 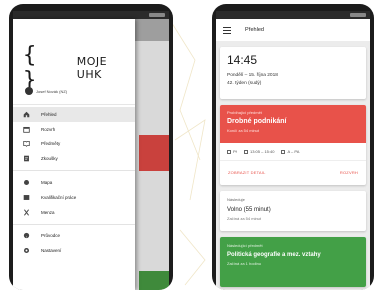 What do you see at coordinates (74, 212) in the screenshot?
I see `drawer-item-menza: Menza` at bounding box center [74, 212].